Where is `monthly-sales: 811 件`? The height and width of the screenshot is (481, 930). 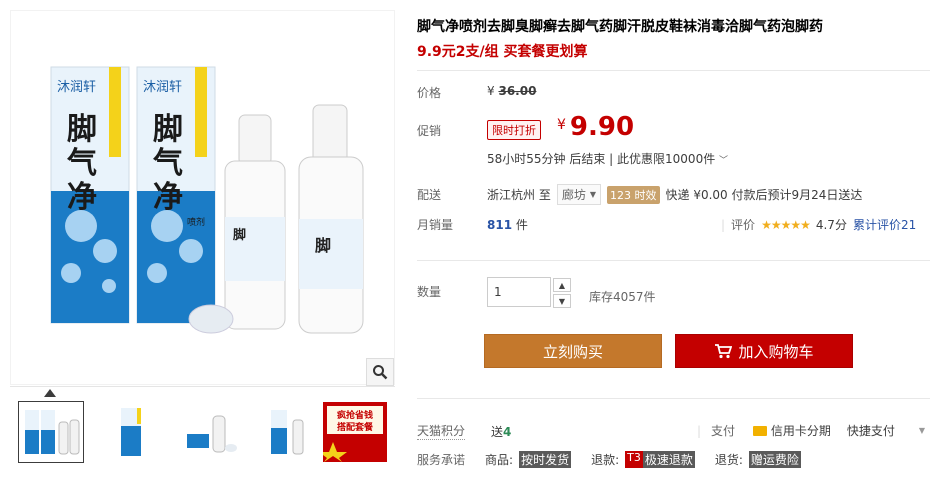
monthly-sales: 811 件 is located at coordinates (507, 224).